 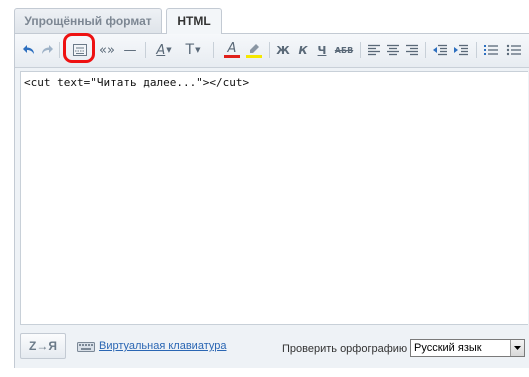 I want to click on font-size-dropdown: T ▼, so click(x=193, y=50).